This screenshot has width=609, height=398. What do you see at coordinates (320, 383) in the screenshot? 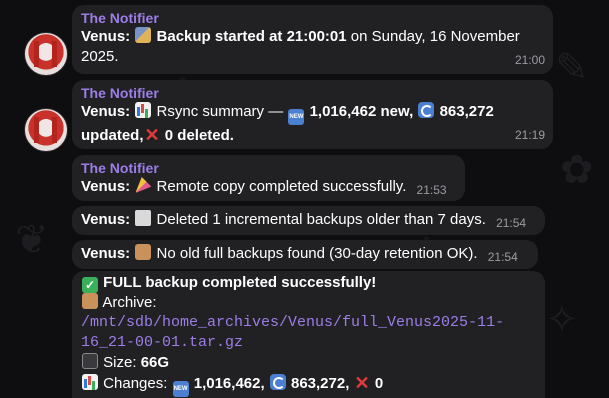
I see `changes-updated: 863,272,` at bounding box center [320, 383].